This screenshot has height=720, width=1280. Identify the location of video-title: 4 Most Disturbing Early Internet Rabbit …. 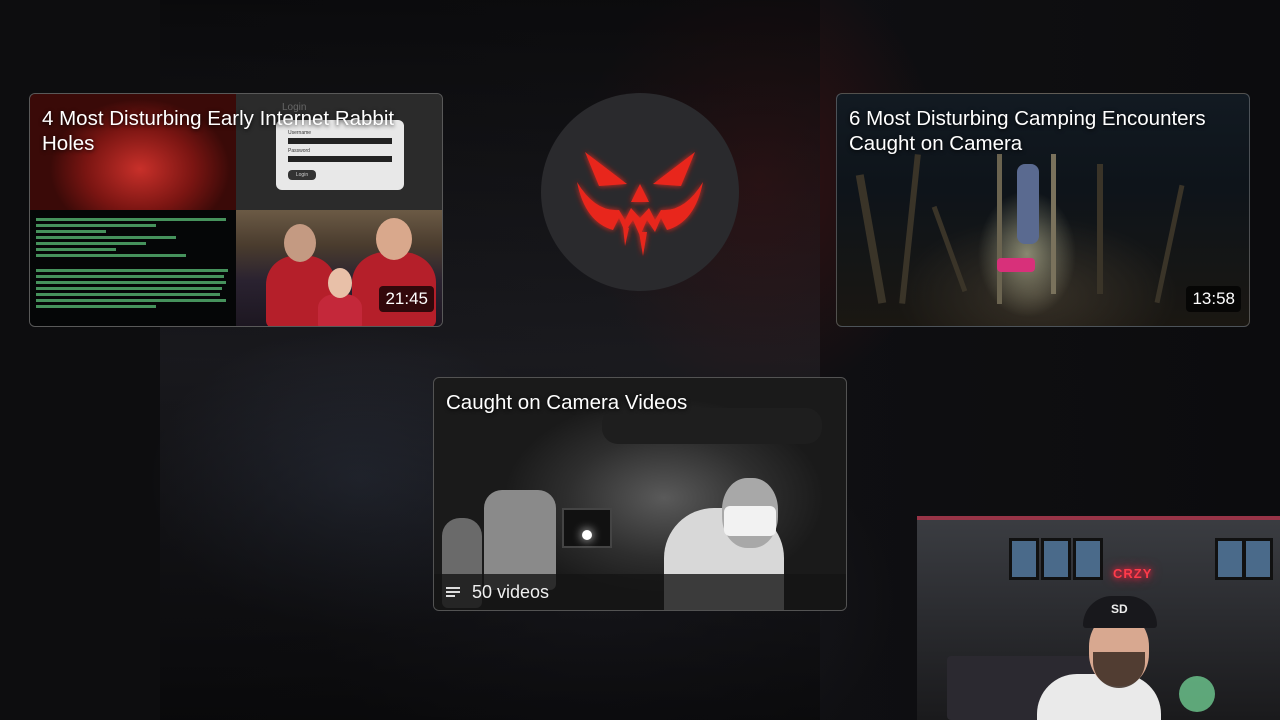
(218, 131).